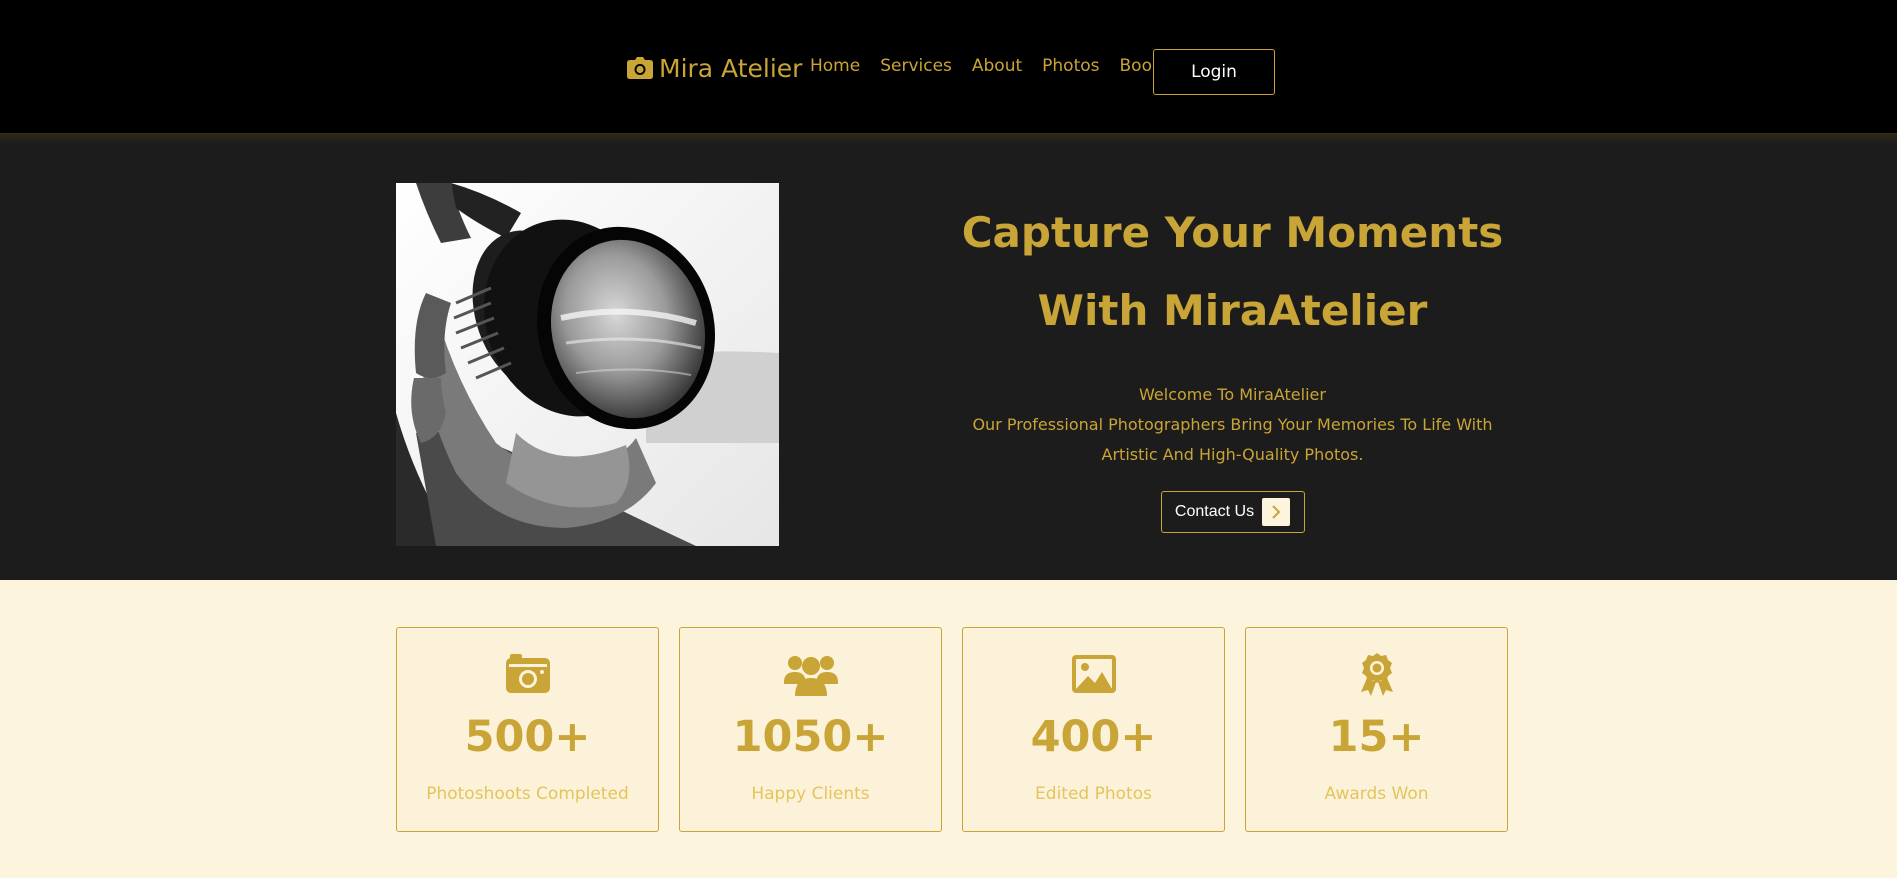 The height and width of the screenshot is (878, 1897). What do you see at coordinates (1376, 737) in the screenshot?
I see `stat-value: 15+` at bounding box center [1376, 737].